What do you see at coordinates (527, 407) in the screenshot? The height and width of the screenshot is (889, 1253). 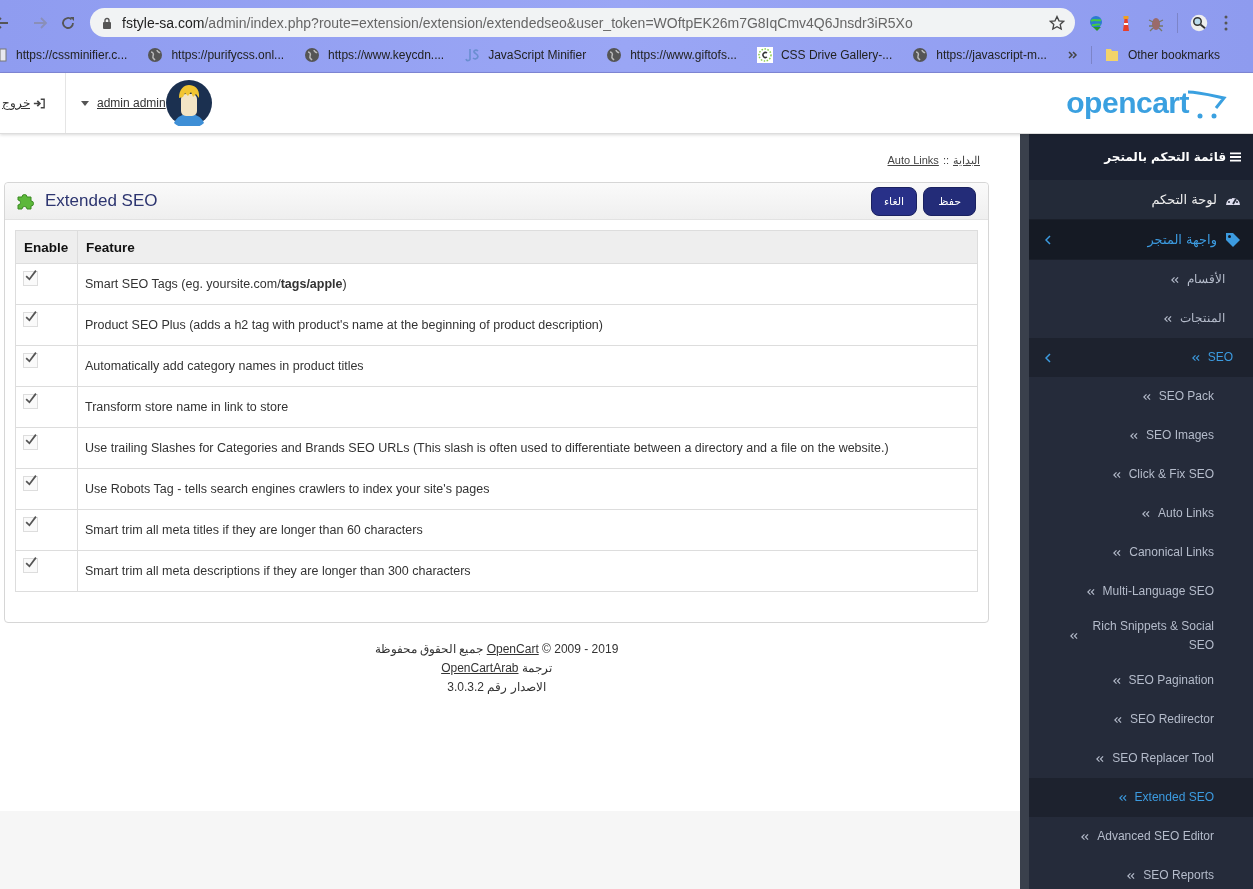 I see `table-cell: Transform store name in link to store` at bounding box center [527, 407].